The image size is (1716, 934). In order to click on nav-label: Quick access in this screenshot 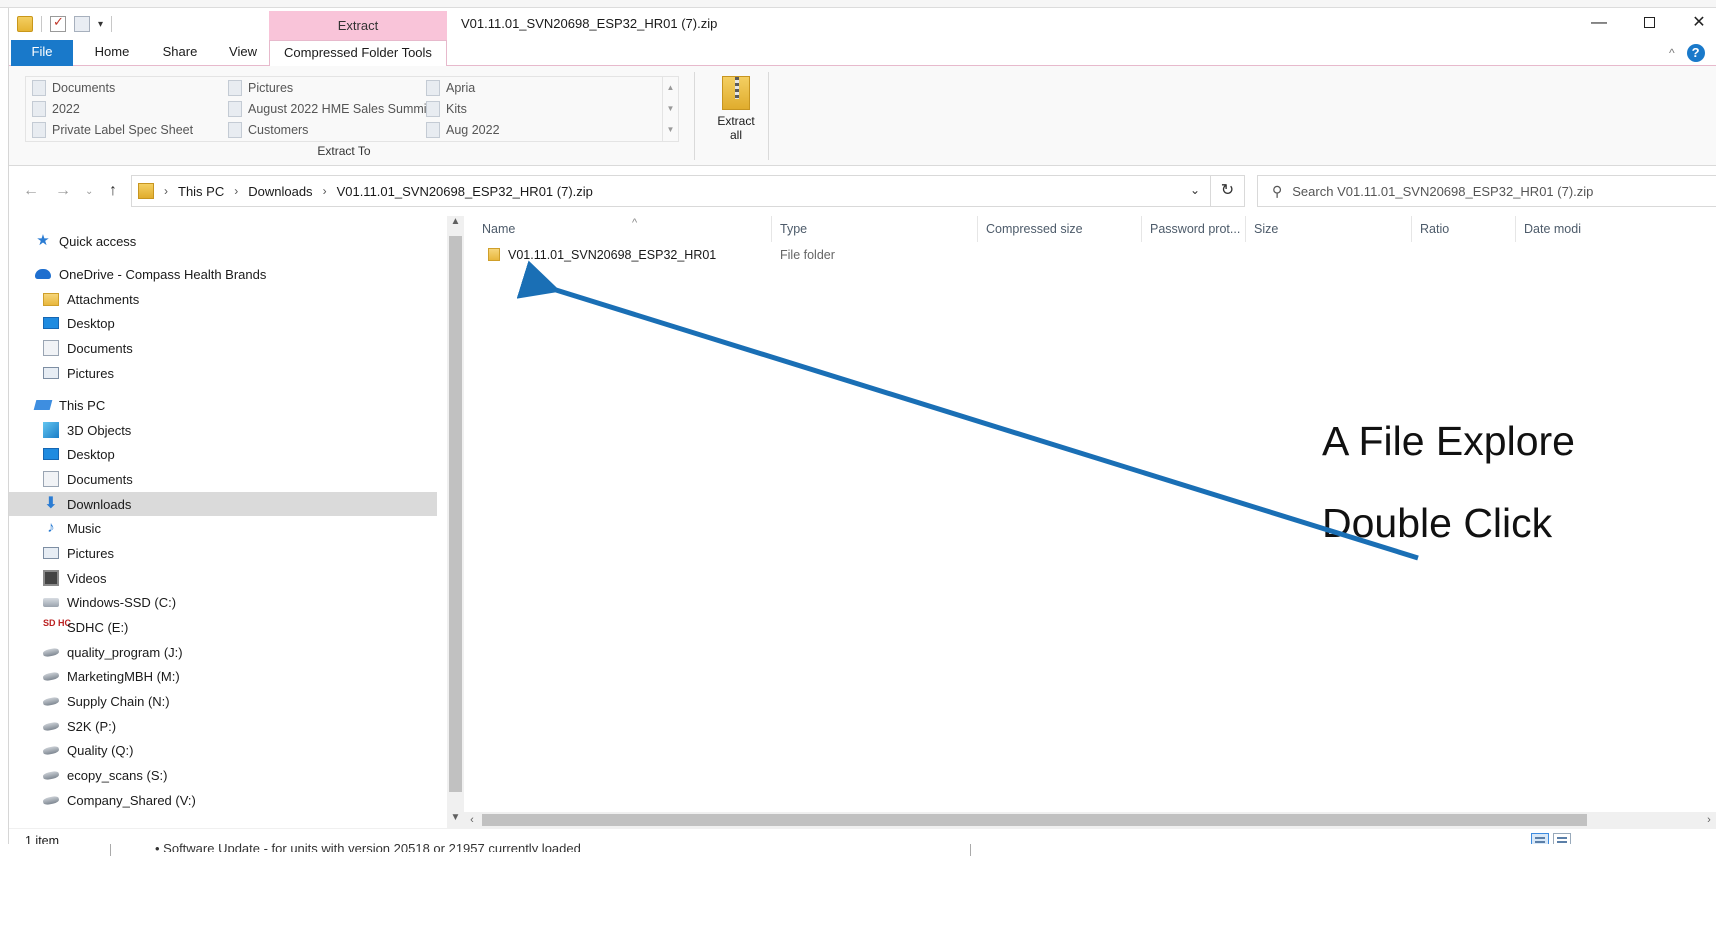, I will do `click(98, 241)`.